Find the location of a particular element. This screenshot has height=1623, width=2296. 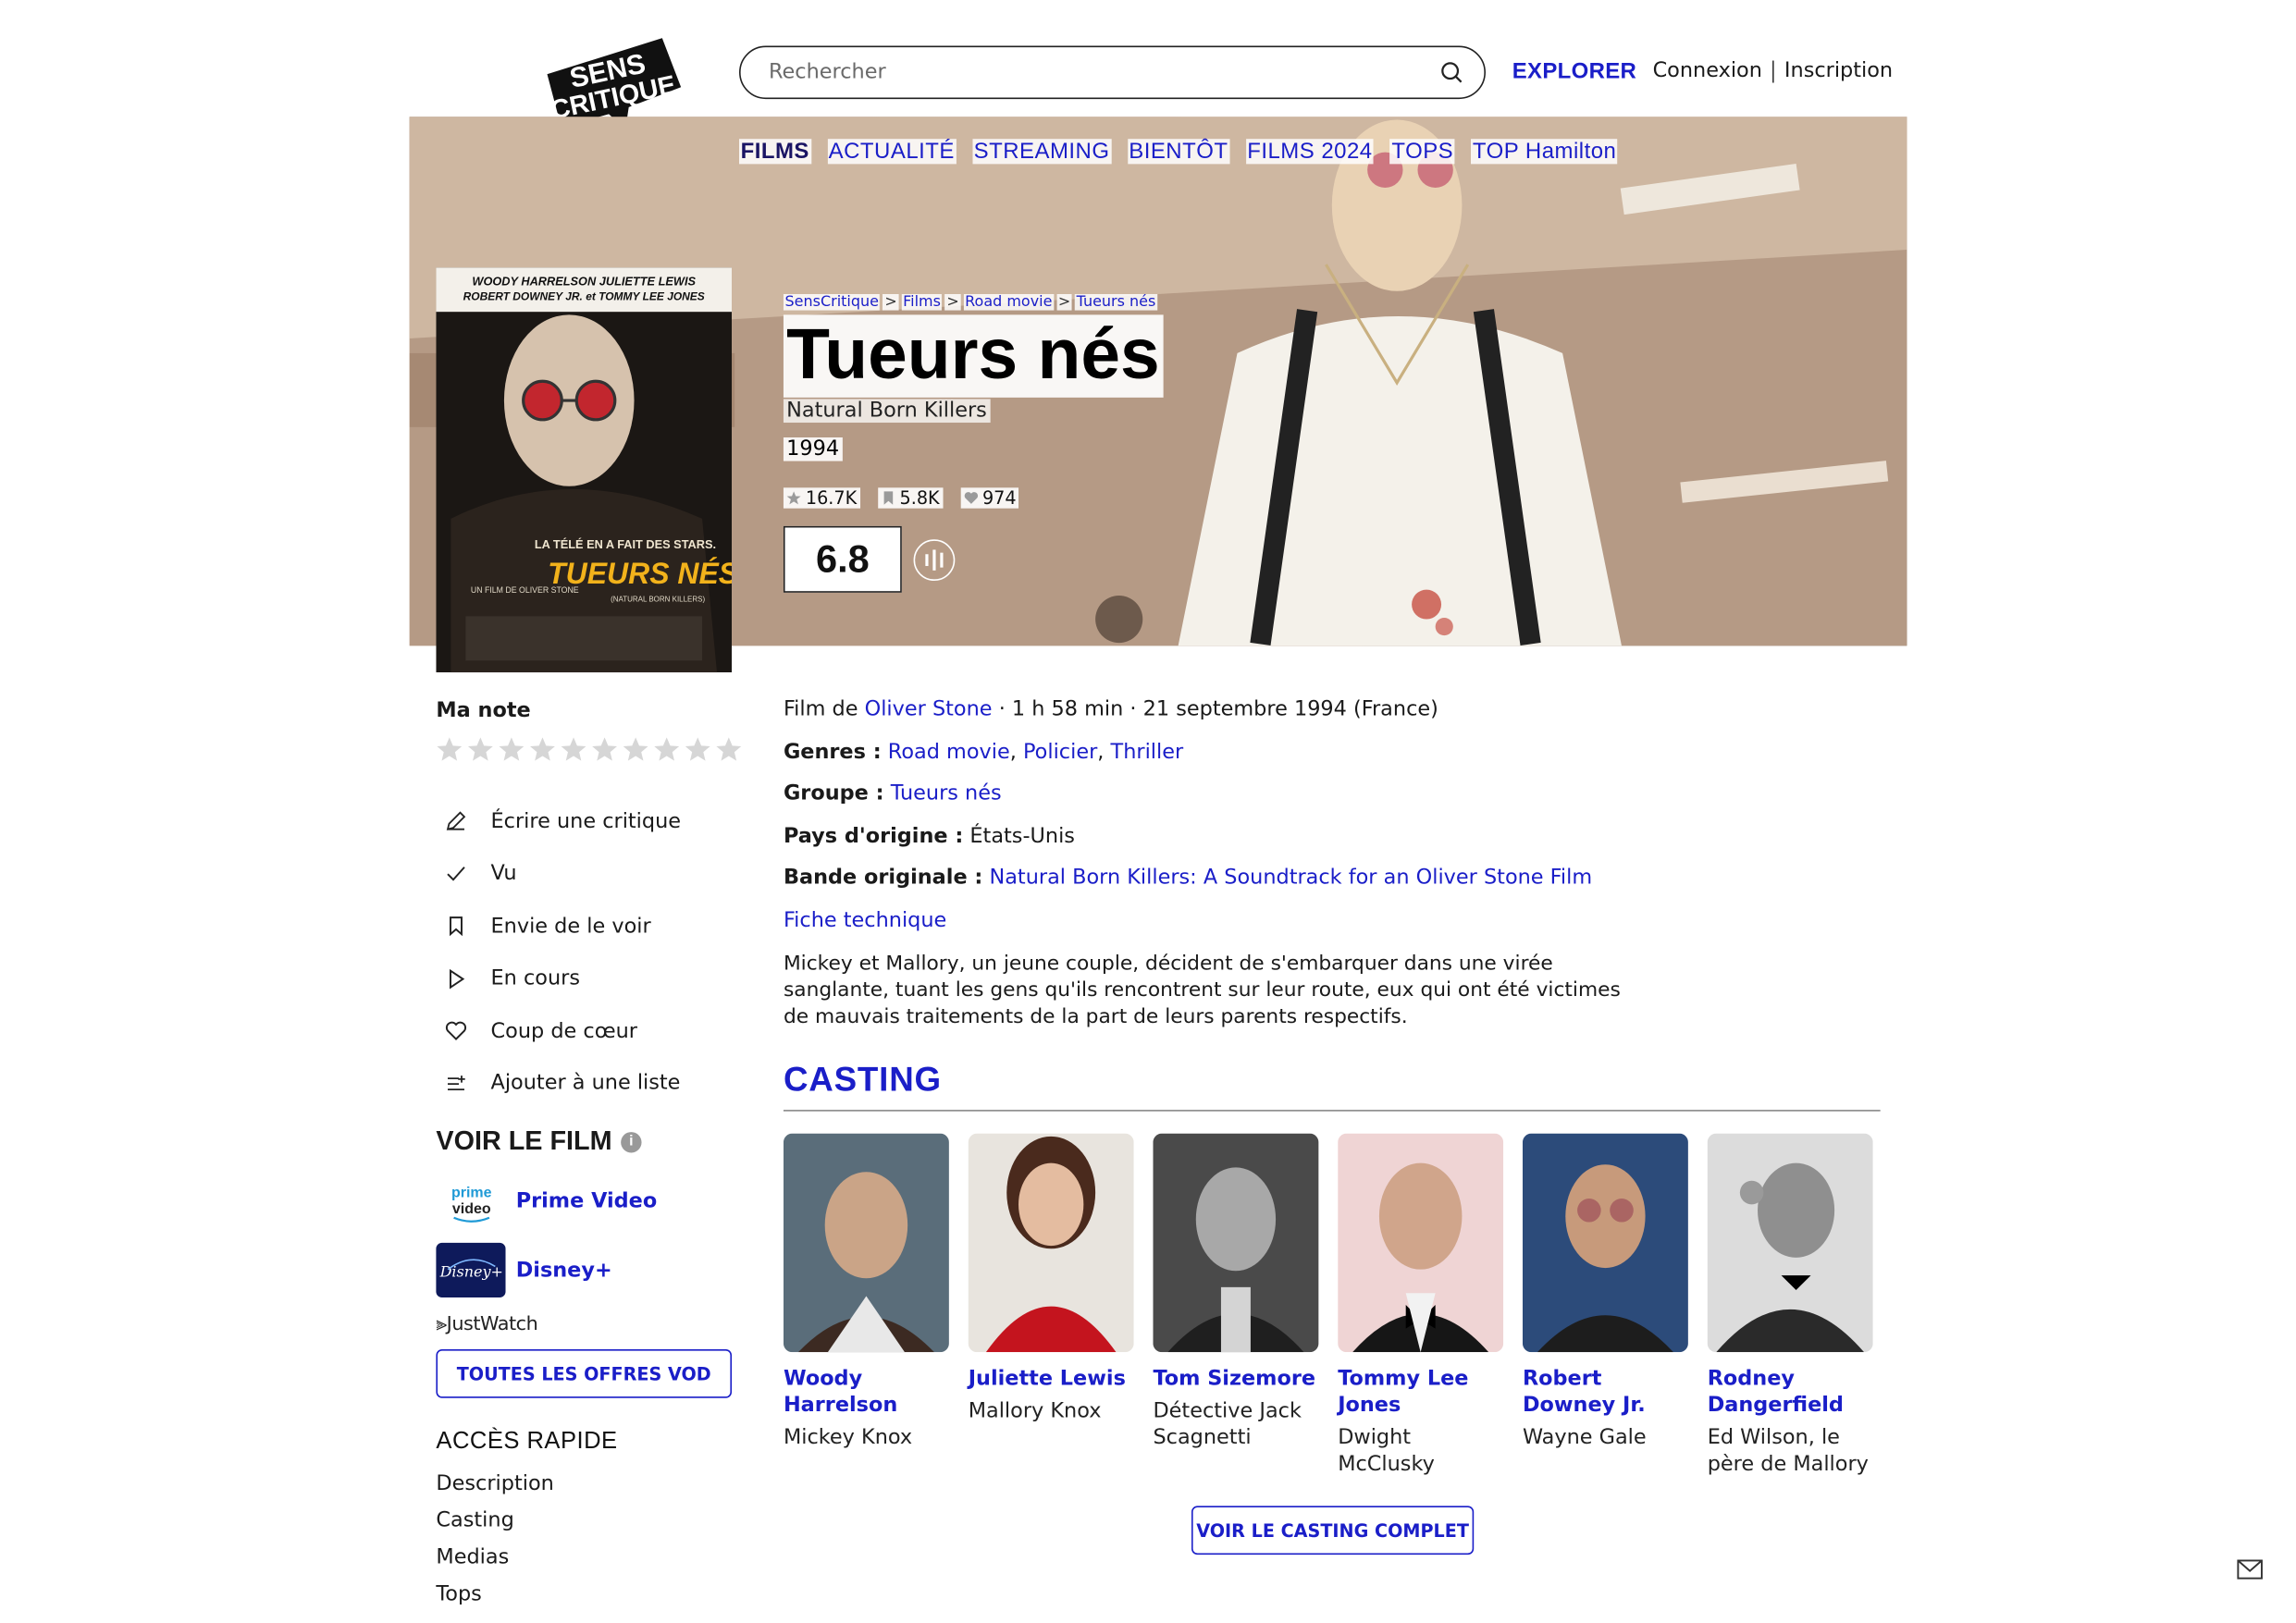

cast-card: Tommy Lee Jones Dwight McClusky is located at coordinates (1421, 1305).